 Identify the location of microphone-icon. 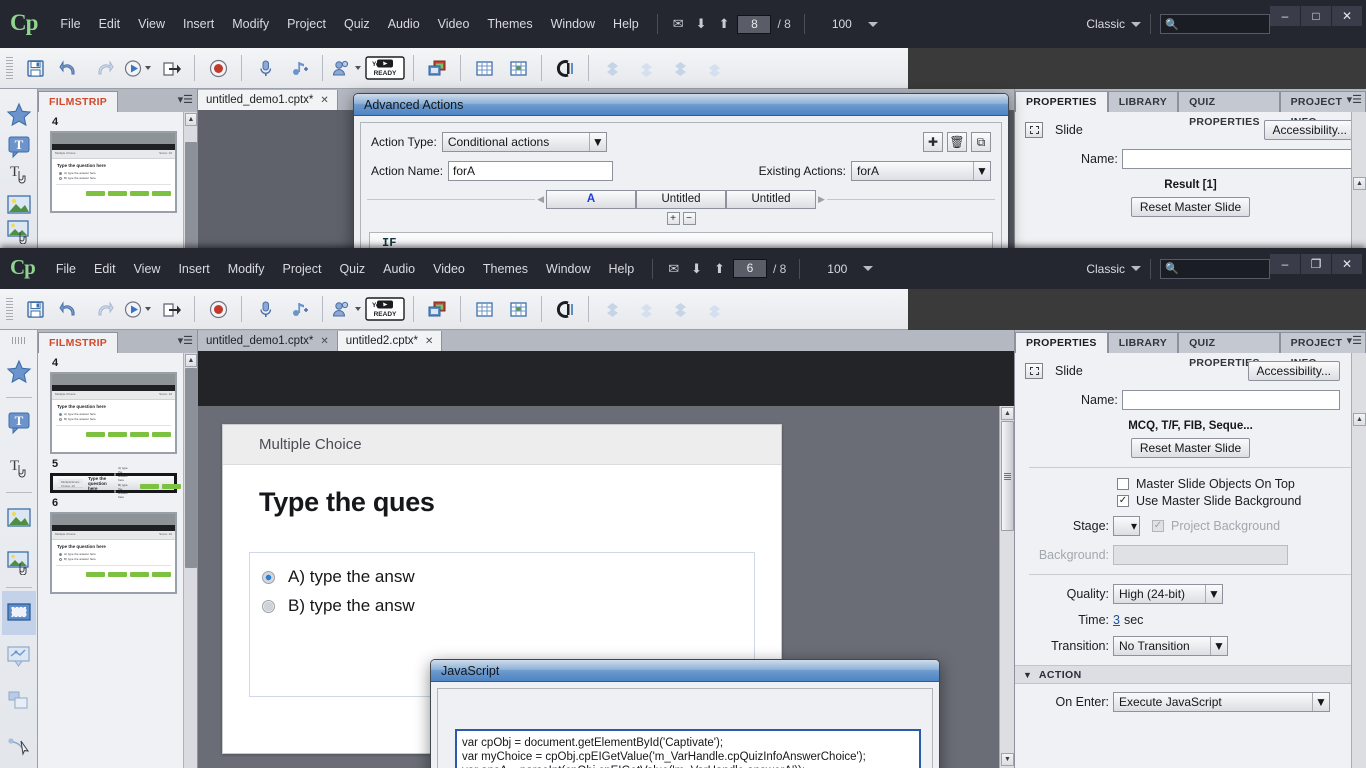
(265, 68).